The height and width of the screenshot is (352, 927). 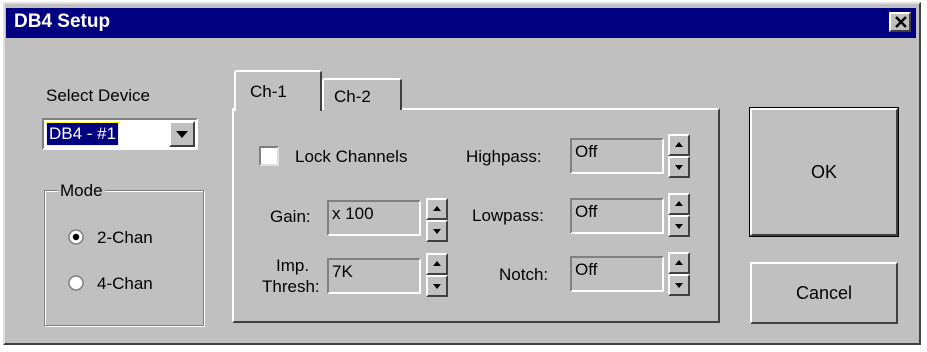 What do you see at coordinates (351, 157) in the screenshot?
I see `lock-channels-label: Lock Channels` at bounding box center [351, 157].